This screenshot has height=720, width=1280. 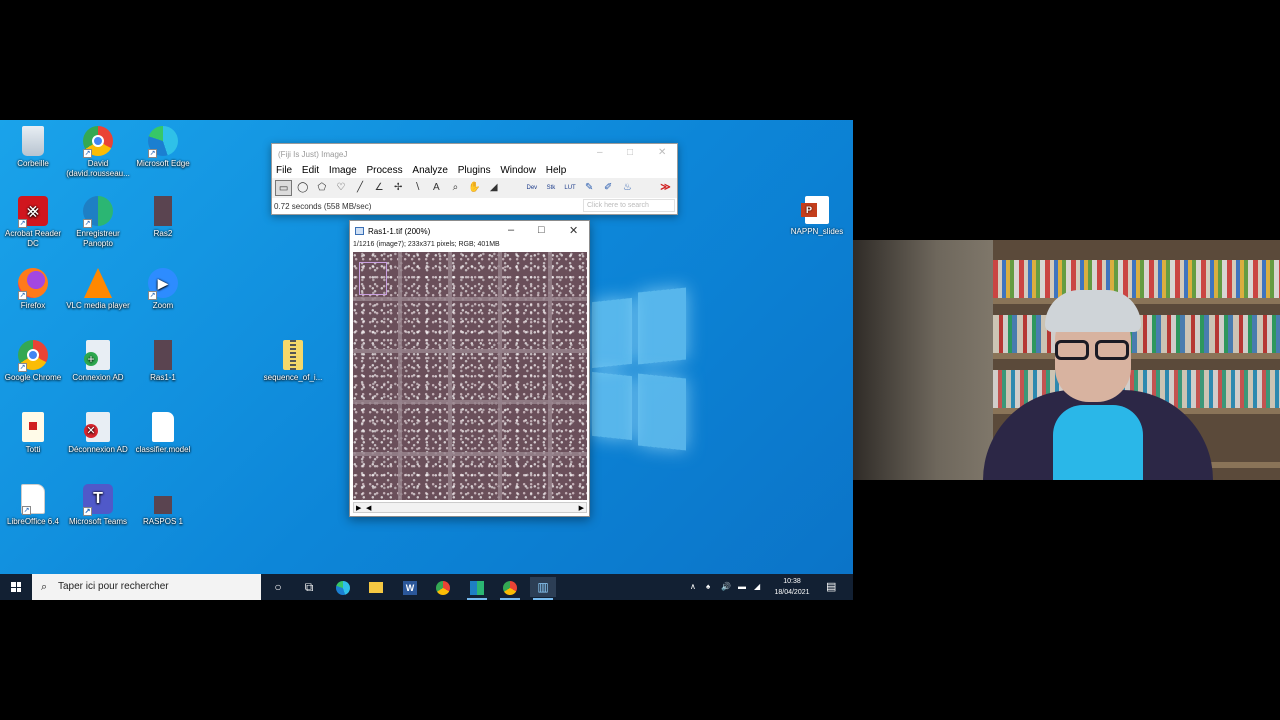 What do you see at coordinates (470, 507) in the screenshot?
I see `stack-slider: ▶ ◀ ▶` at bounding box center [470, 507].